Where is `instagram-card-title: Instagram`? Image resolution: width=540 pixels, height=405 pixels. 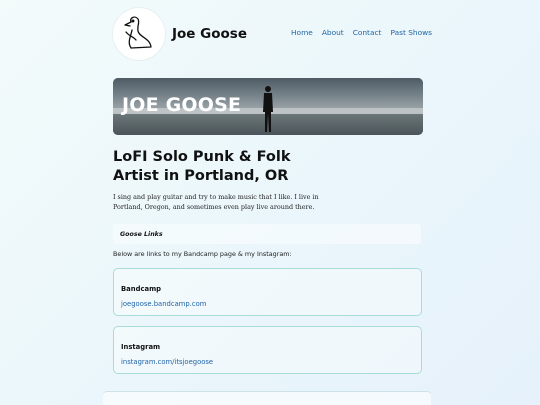 instagram-card-title: Instagram is located at coordinates (141, 347).